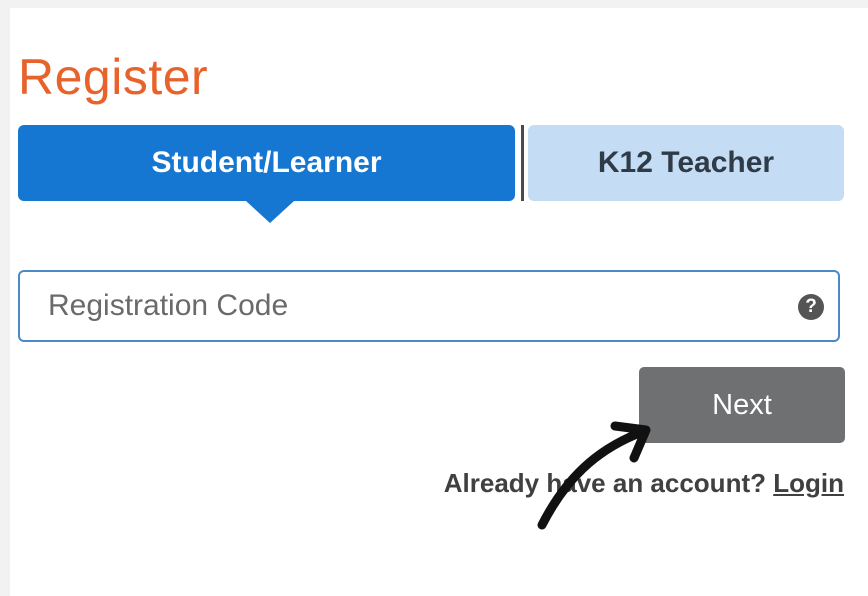  Describe the element at coordinates (400, 306) in the screenshot. I see `registration-code-input` at that location.